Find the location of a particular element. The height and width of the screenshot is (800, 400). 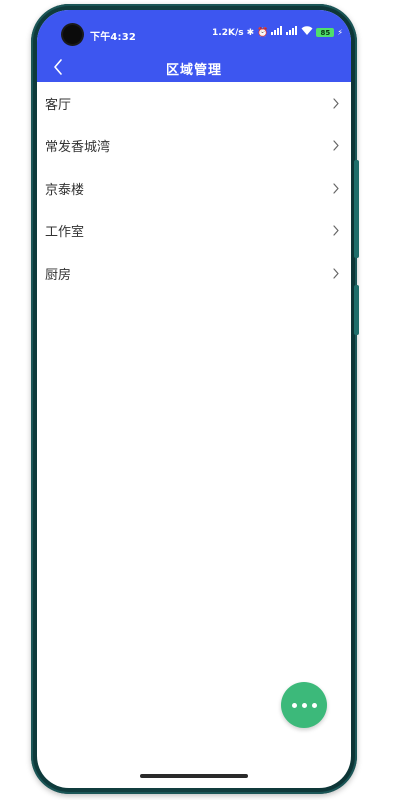

status-time: 下午4:32 is located at coordinates (113, 37).